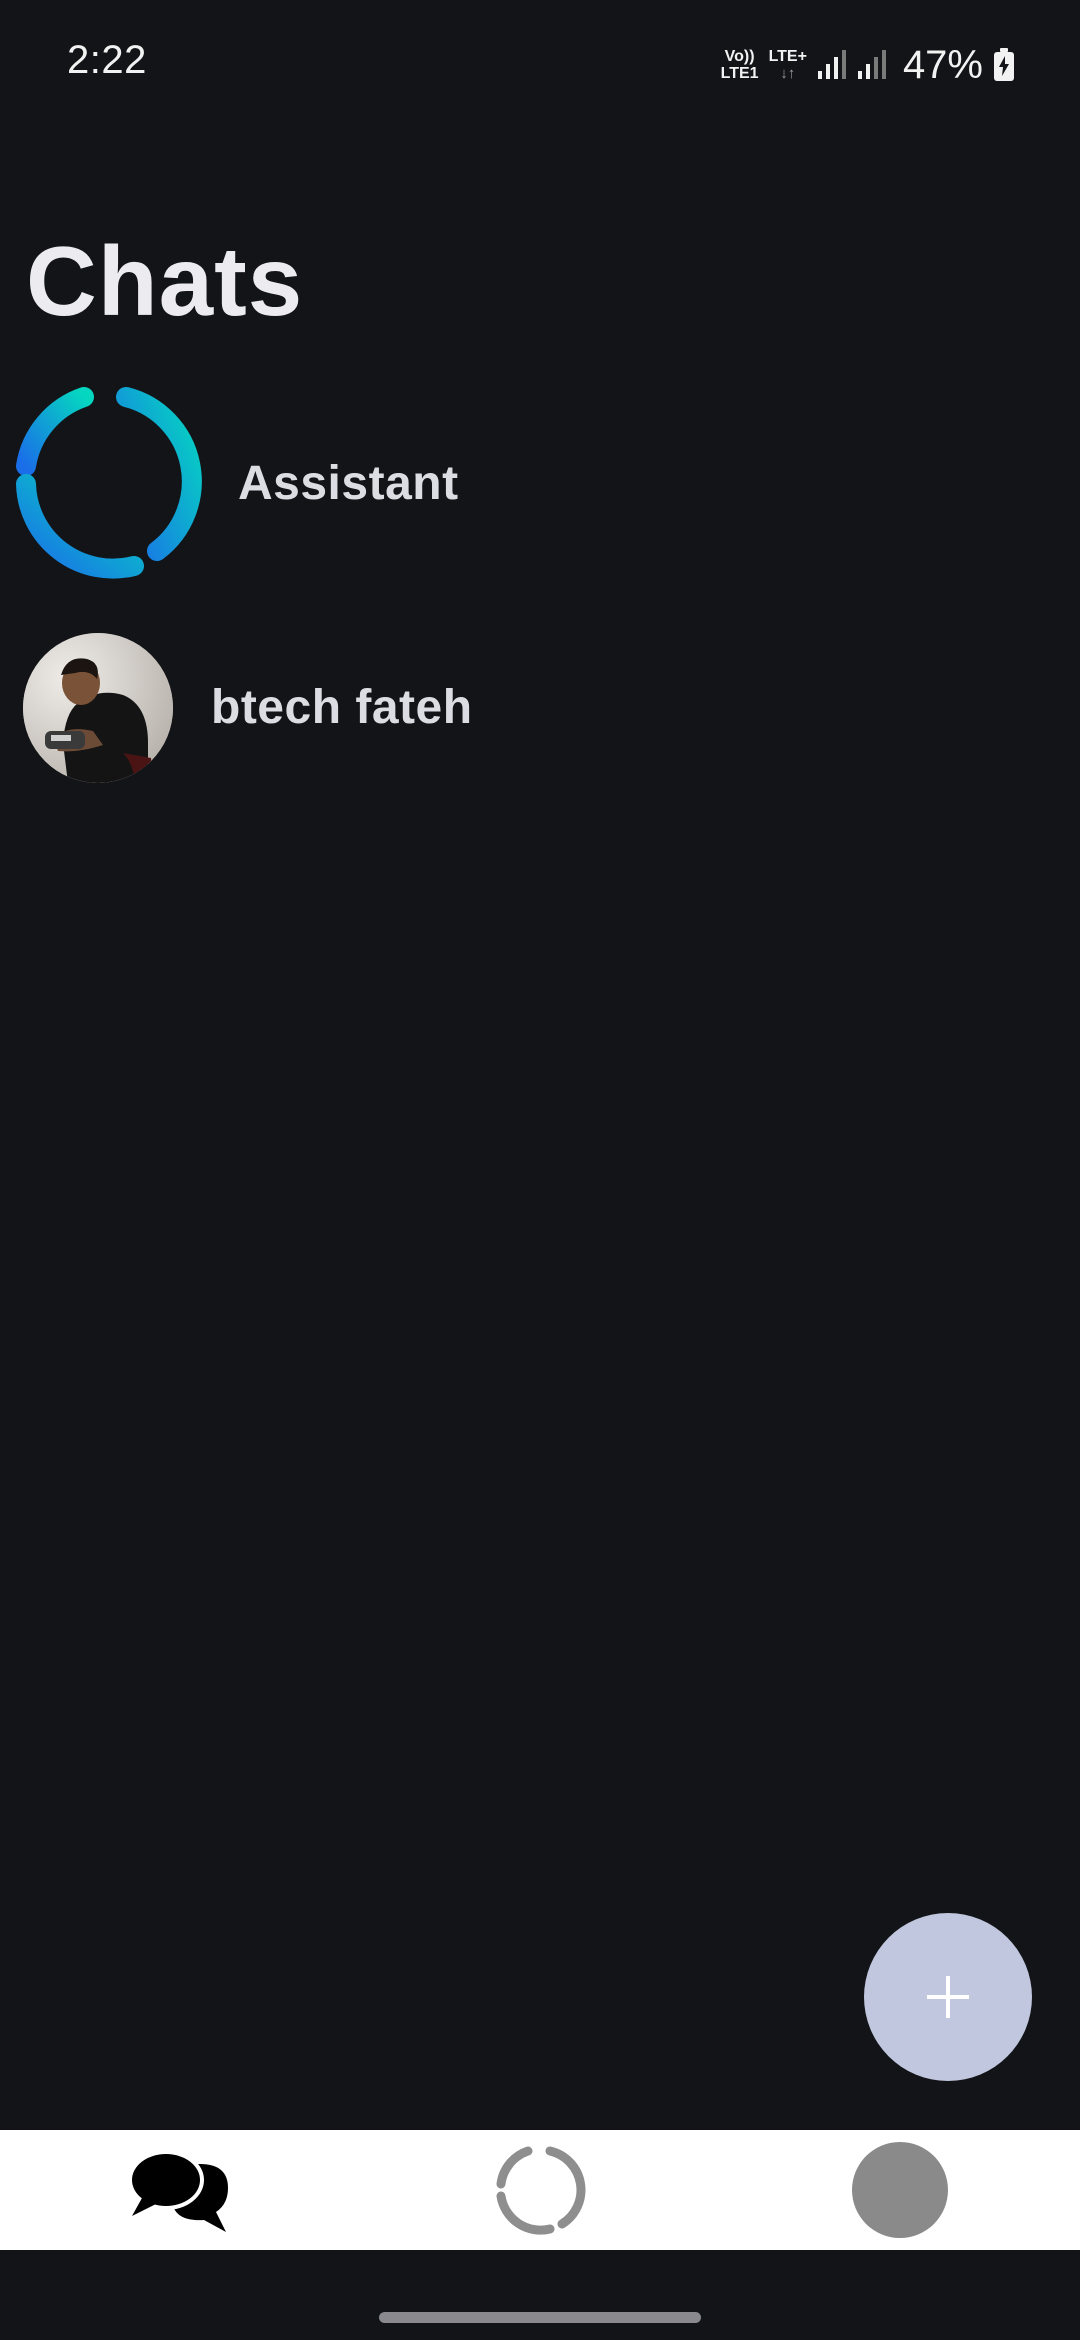  I want to click on network-type-indicator: LTE+ ↓↑, so click(788, 65).